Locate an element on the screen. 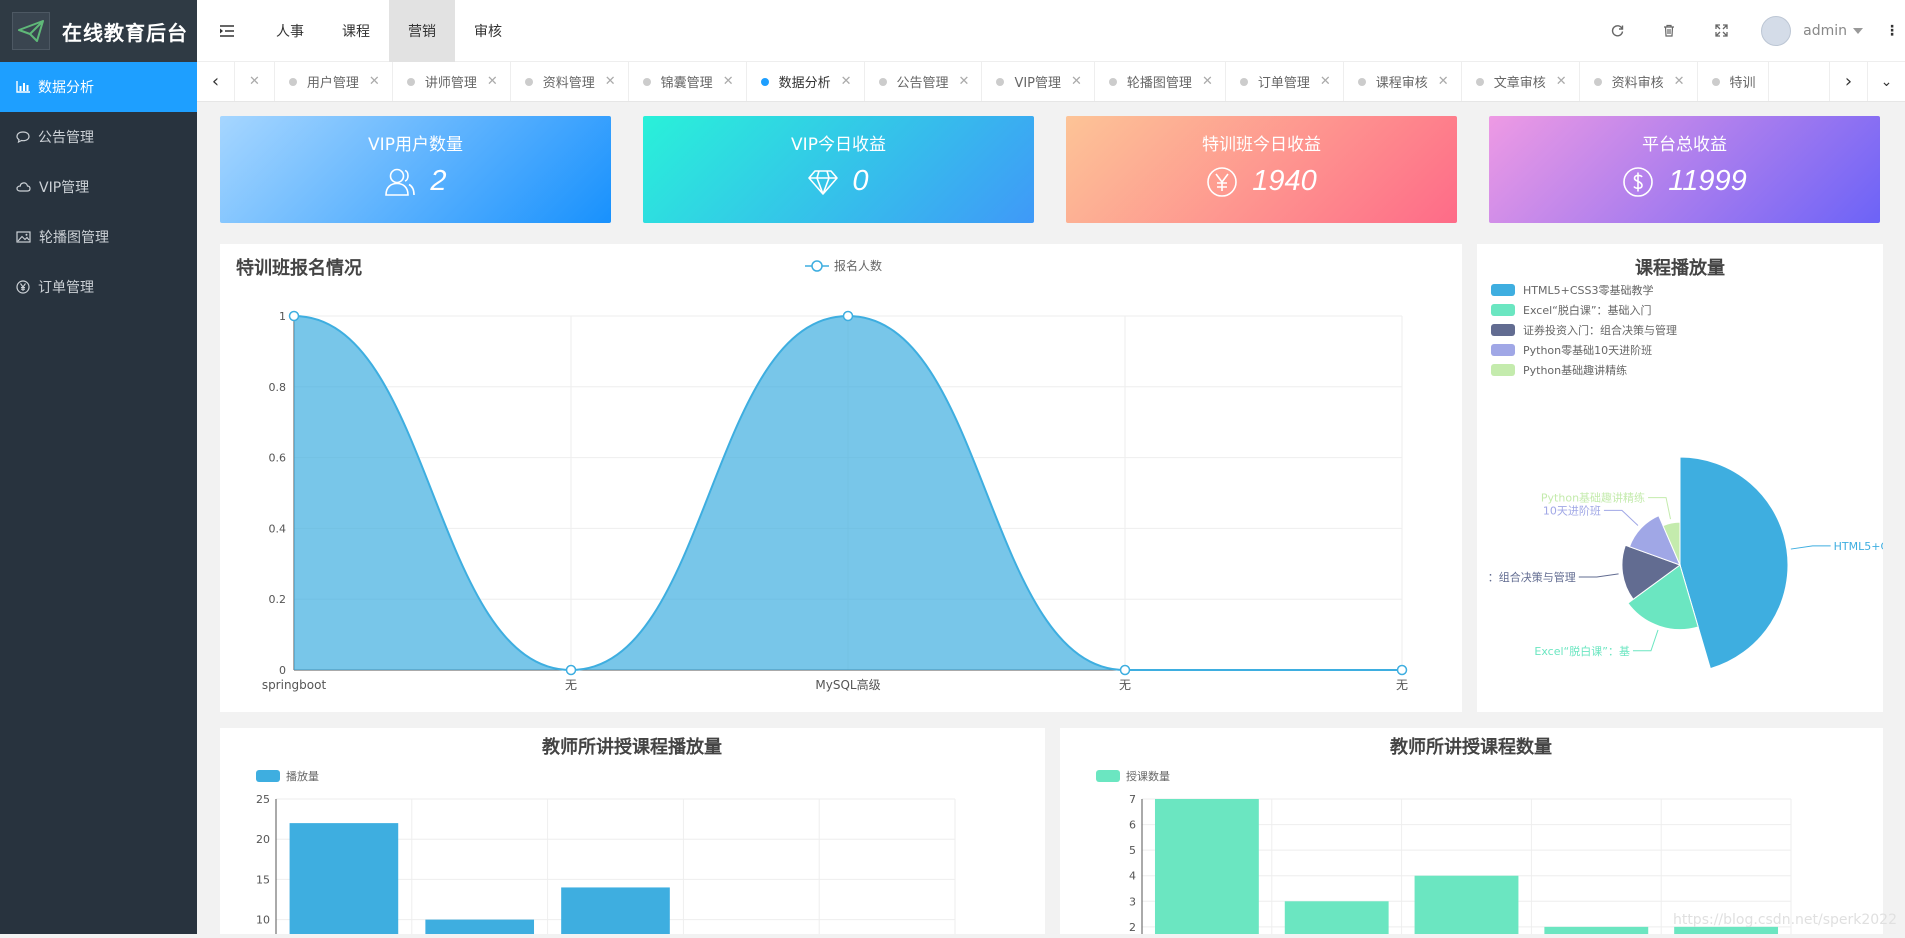 This screenshot has height=938, width=1905. card-value: 2 is located at coordinates (438, 181).